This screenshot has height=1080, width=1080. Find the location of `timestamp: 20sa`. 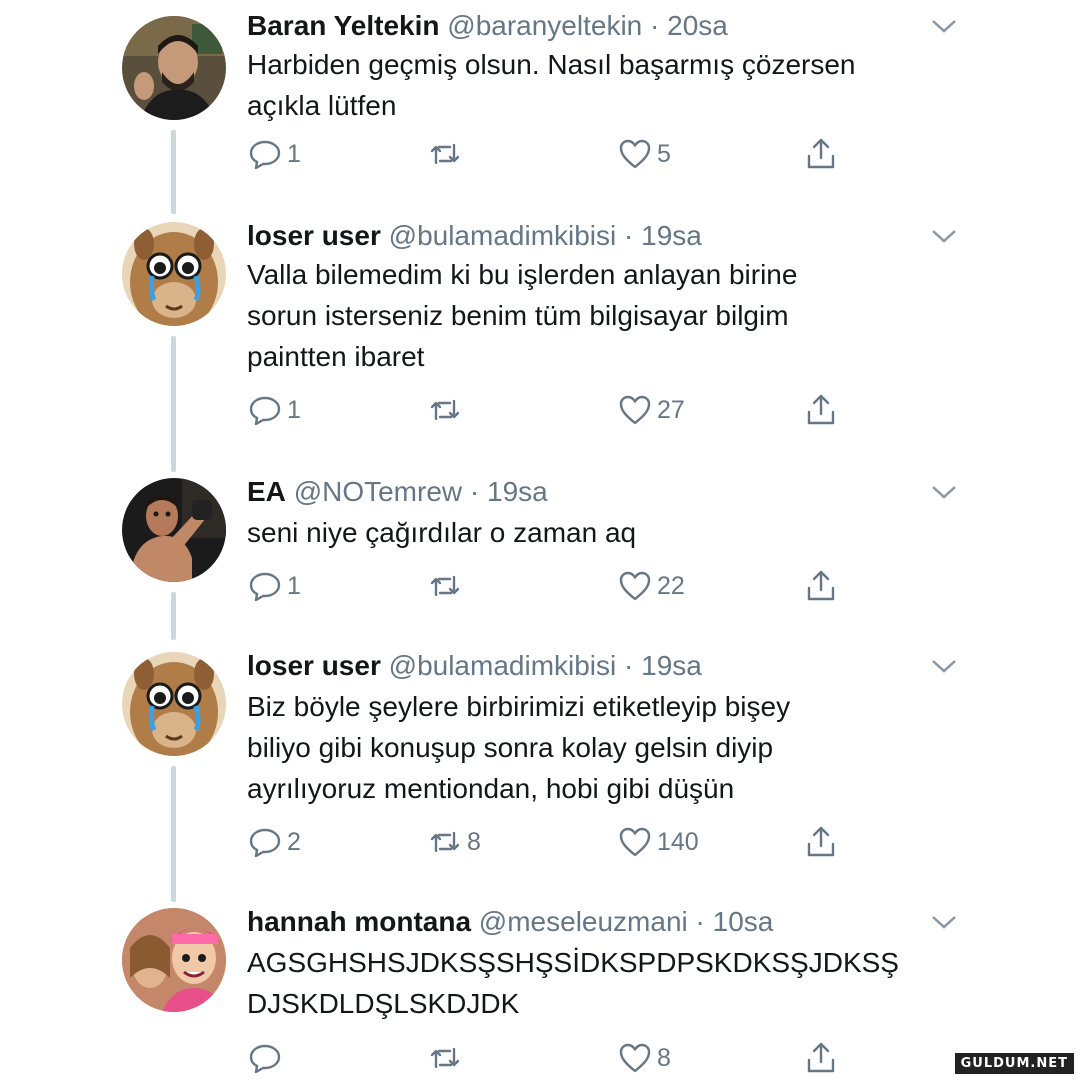

timestamp: 20sa is located at coordinates (697, 25).